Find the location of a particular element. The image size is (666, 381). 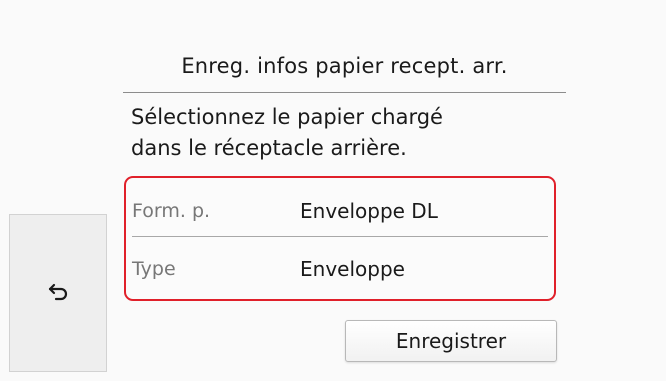

register-button: Enregistrer is located at coordinates (451, 341).